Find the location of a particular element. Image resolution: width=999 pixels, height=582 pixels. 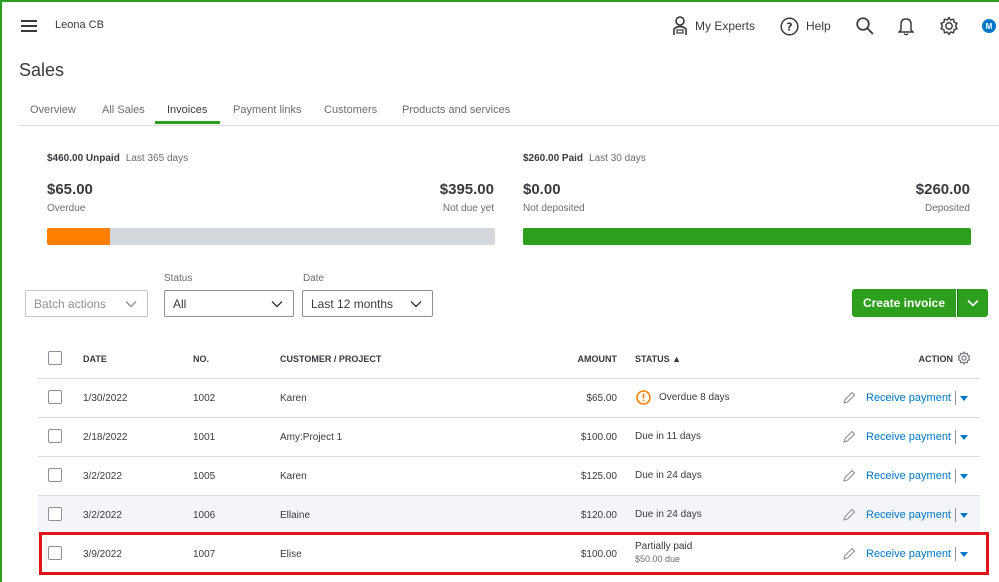

row-date: 1/30/2022 is located at coordinates (105, 398).